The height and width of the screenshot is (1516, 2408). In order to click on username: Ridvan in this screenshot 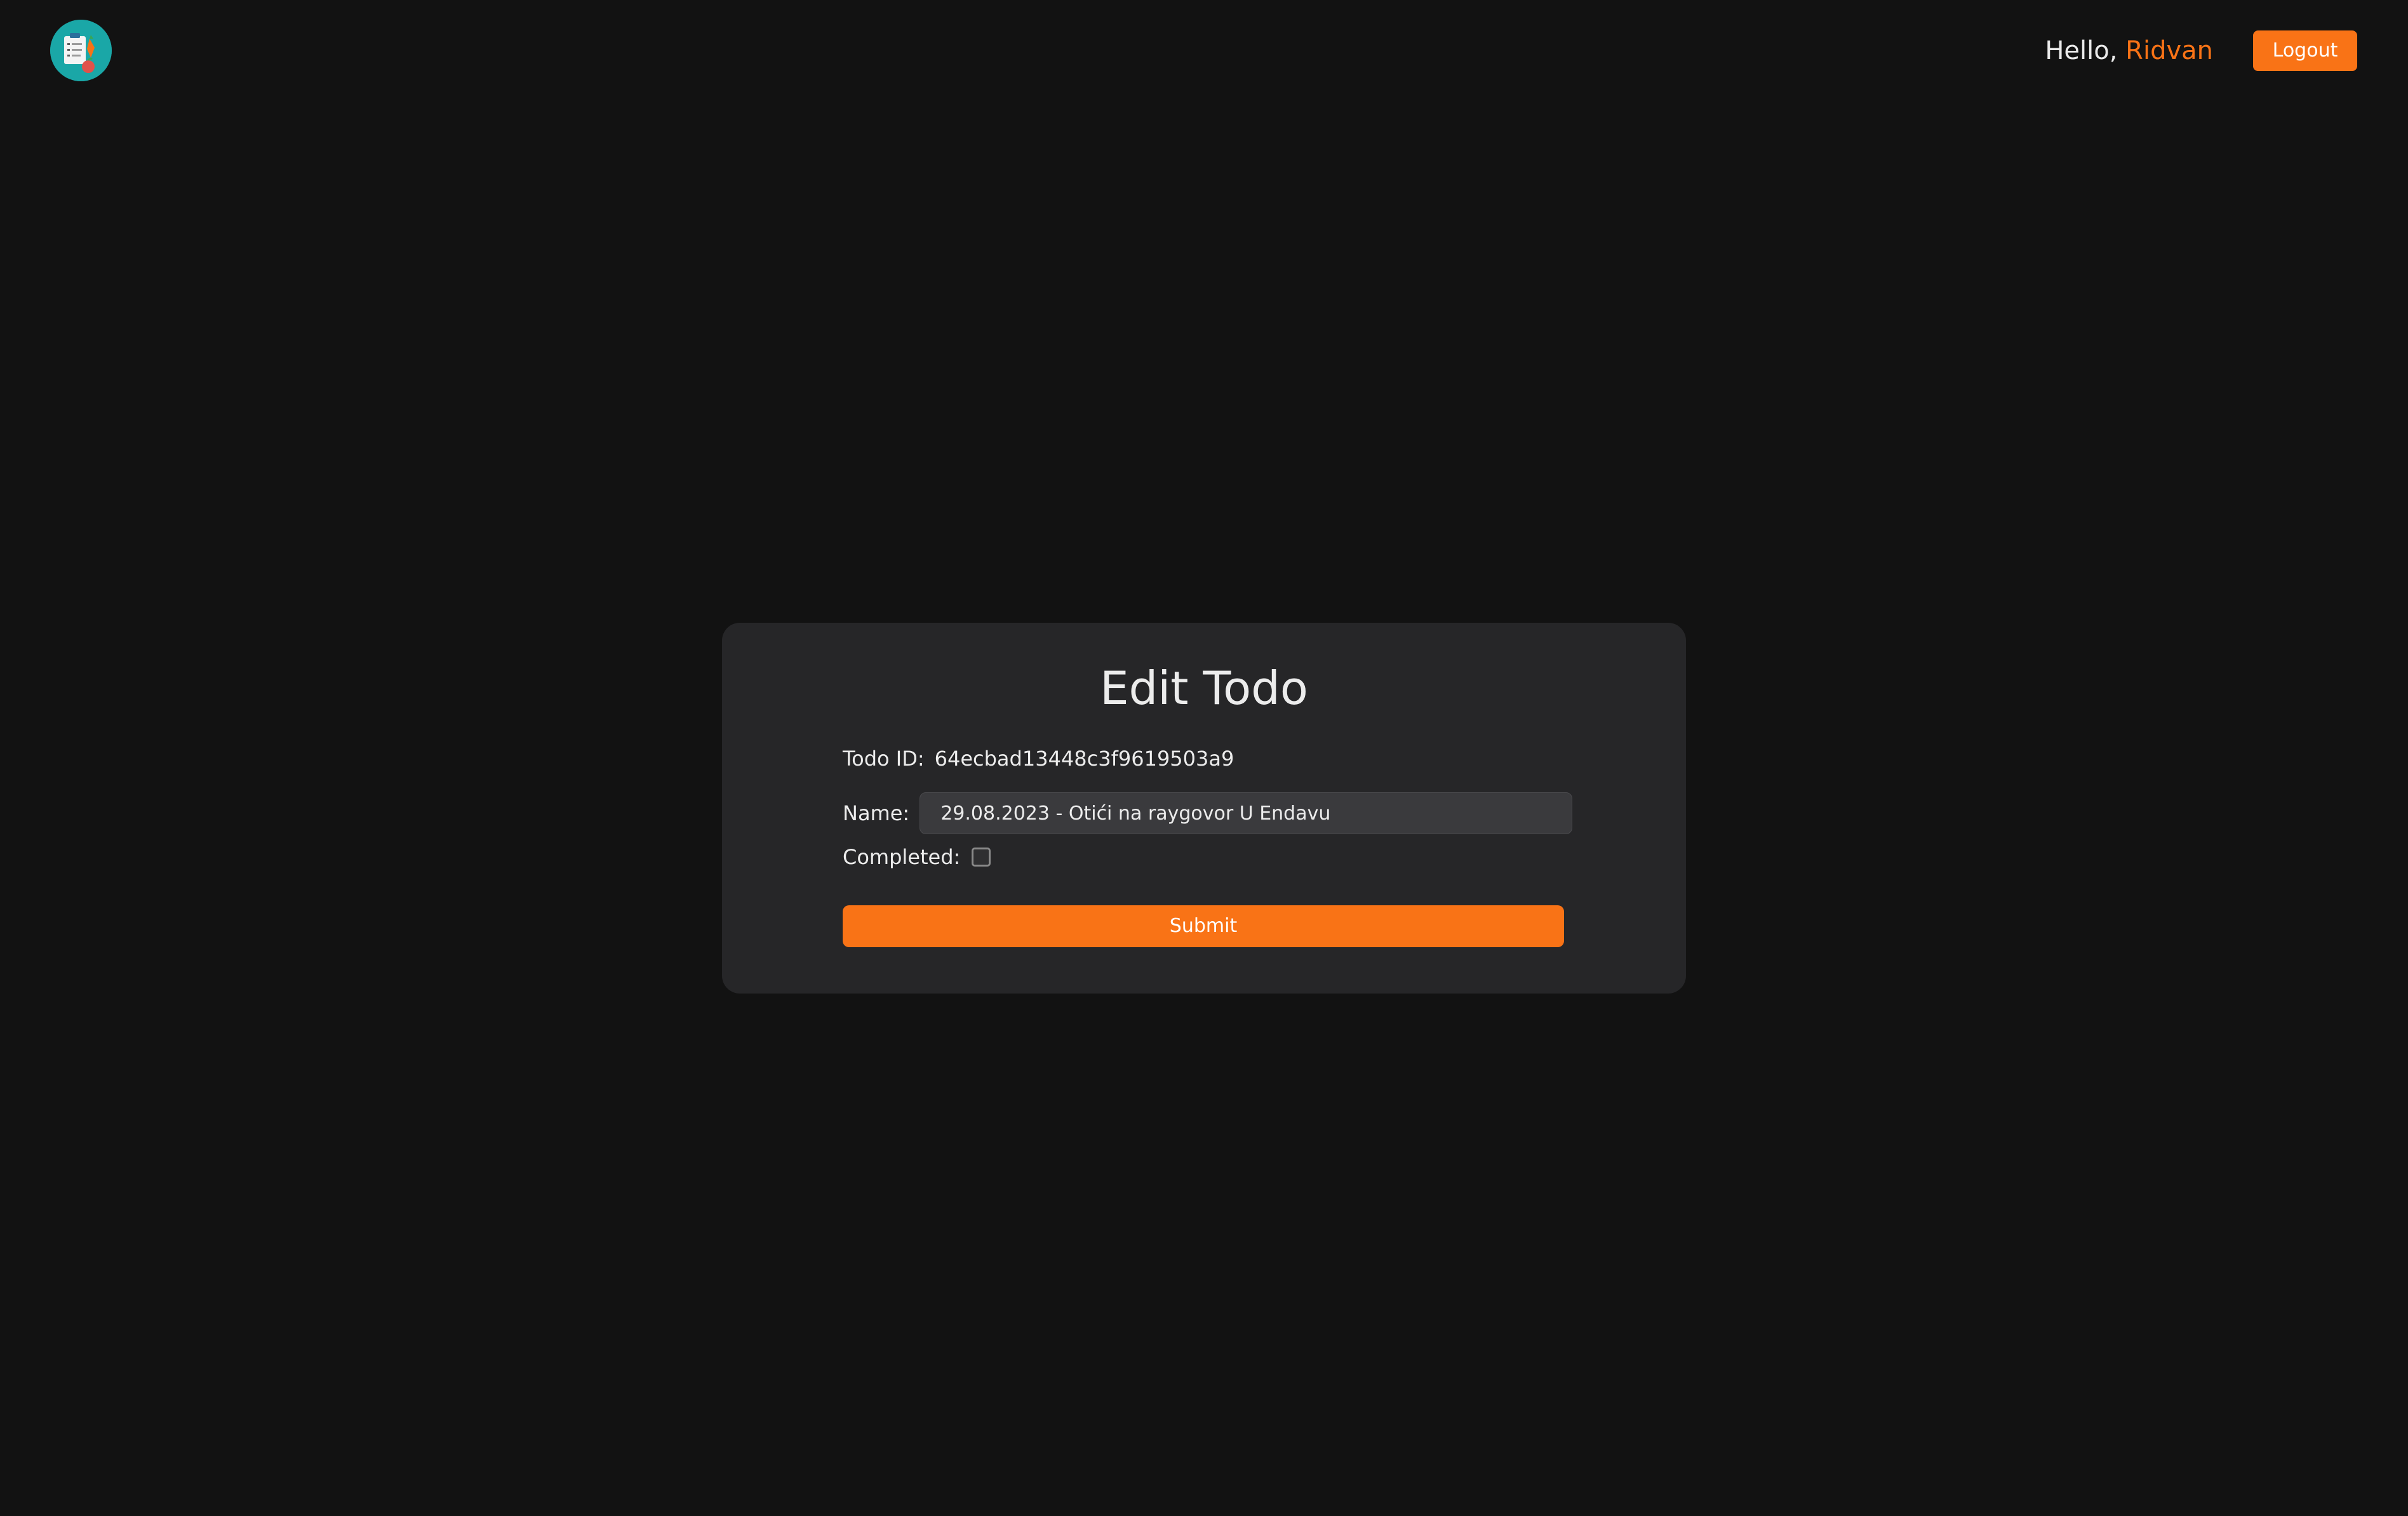, I will do `click(2169, 50)`.